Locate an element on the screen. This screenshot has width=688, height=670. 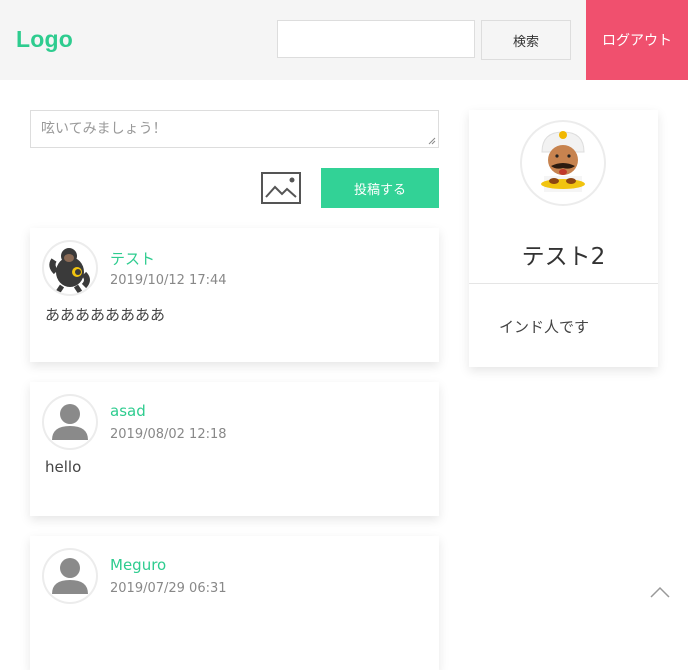
post-button: 投稿する is located at coordinates (380, 188).